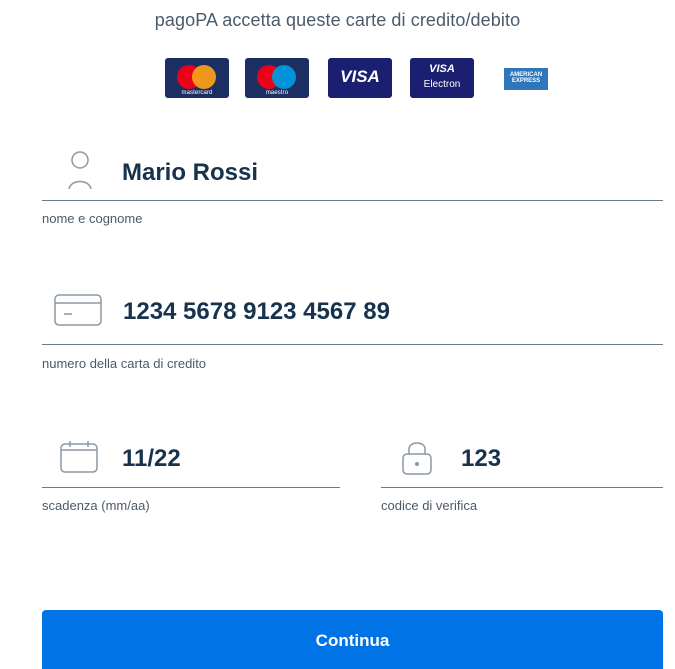  What do you see at coordinates (151, 459) in the screenshot?
I see `expiry-field-value: 11/22` at bounding box center [151, 459].